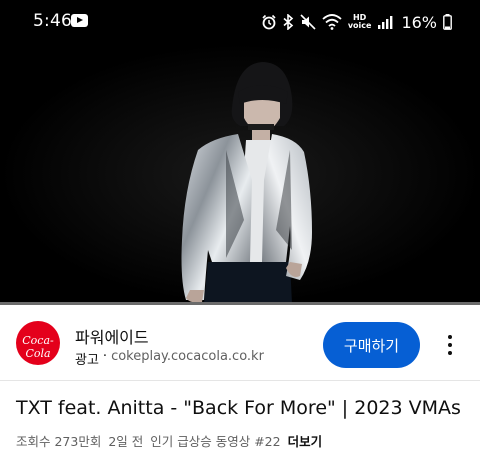  Describe the element at coordinates (79, 20) in the screenshot. I see `youtube-notification-icon` at that location.